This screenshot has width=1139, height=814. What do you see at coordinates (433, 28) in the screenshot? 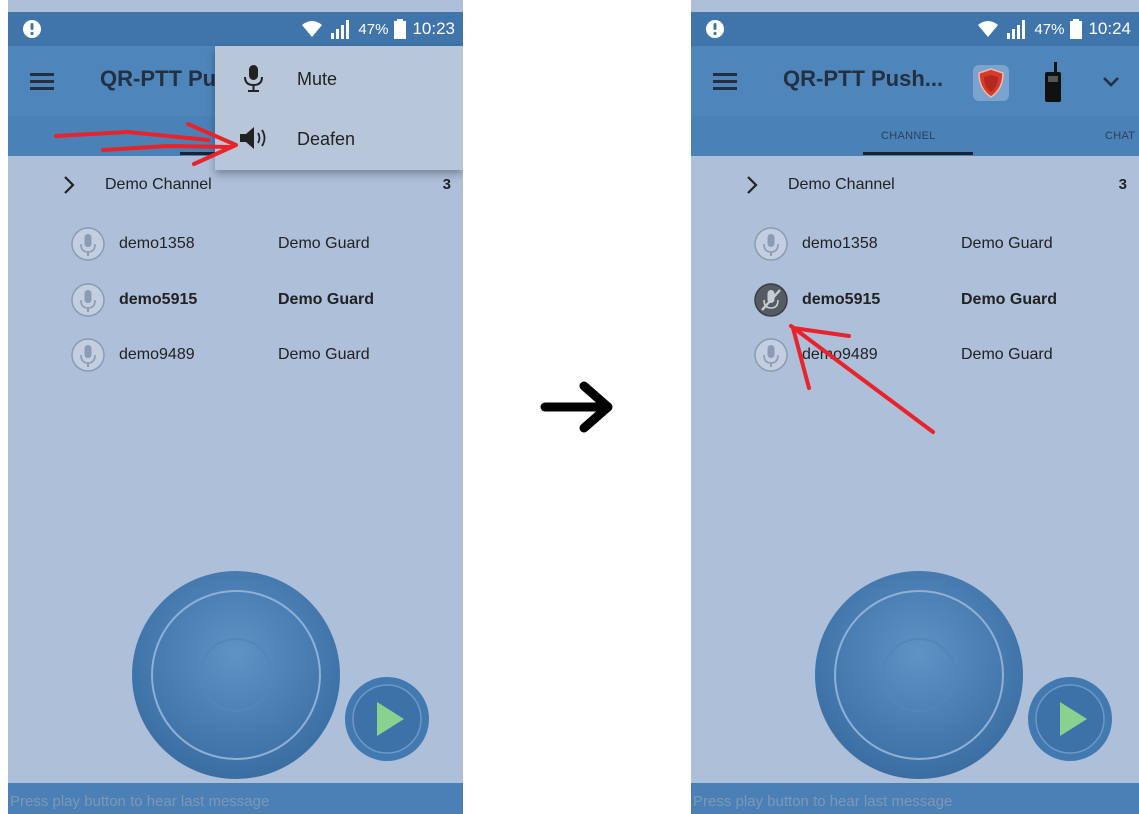
I see `status-time: 10:23` at bounding box center [433, 28].